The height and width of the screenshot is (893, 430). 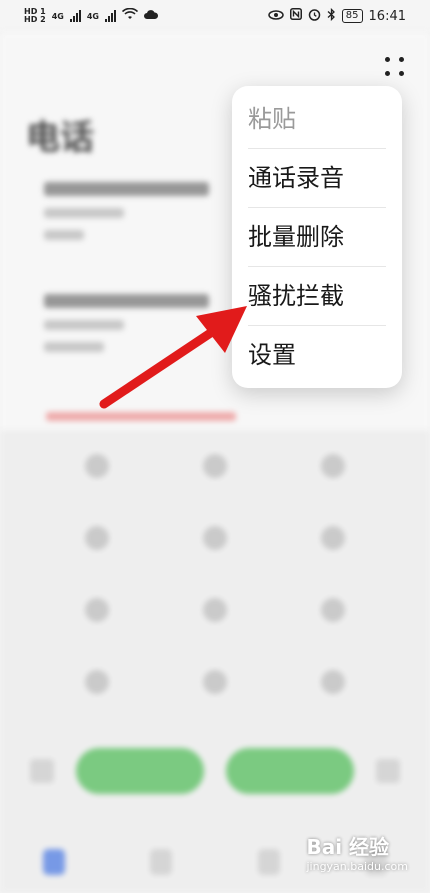 I want to click on overflow-menu: 粘贴 通话录音 批量删除 骚扰拦截 设置, so click(x=317, y=237).